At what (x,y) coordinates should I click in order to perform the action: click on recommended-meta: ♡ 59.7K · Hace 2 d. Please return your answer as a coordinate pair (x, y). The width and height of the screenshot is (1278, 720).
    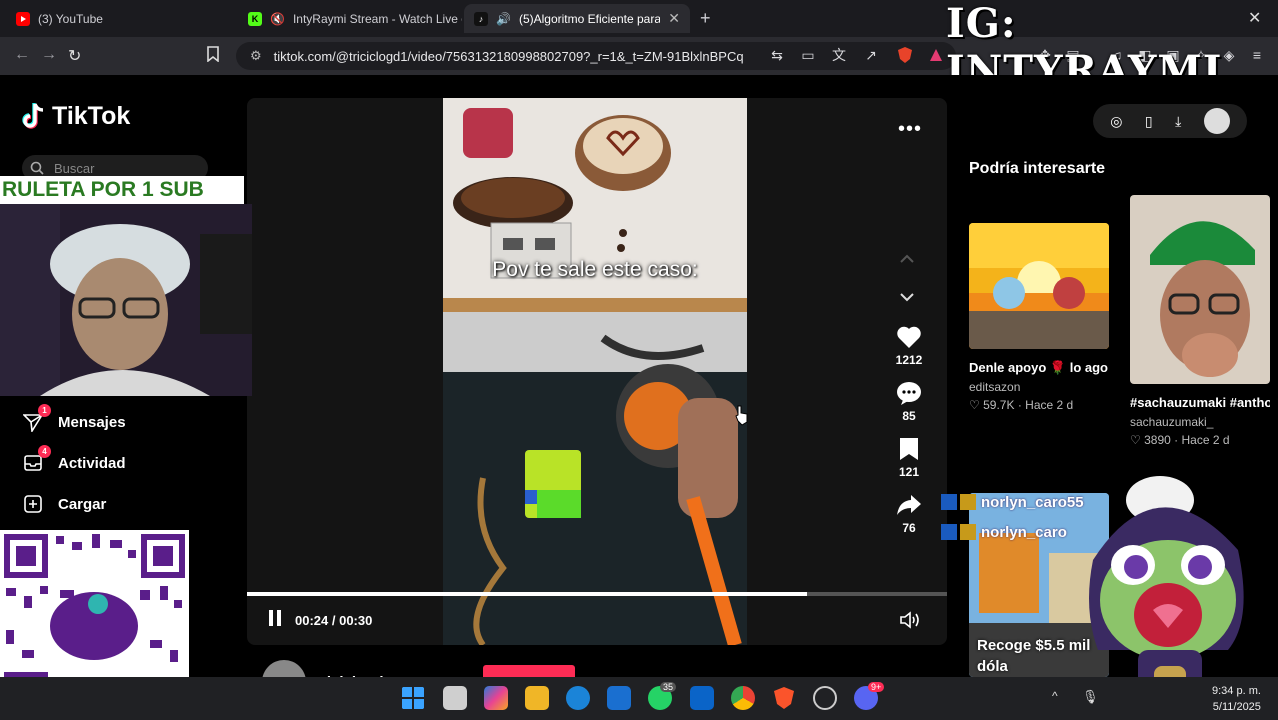
    Looking at the image, I should click on (1021, 405).